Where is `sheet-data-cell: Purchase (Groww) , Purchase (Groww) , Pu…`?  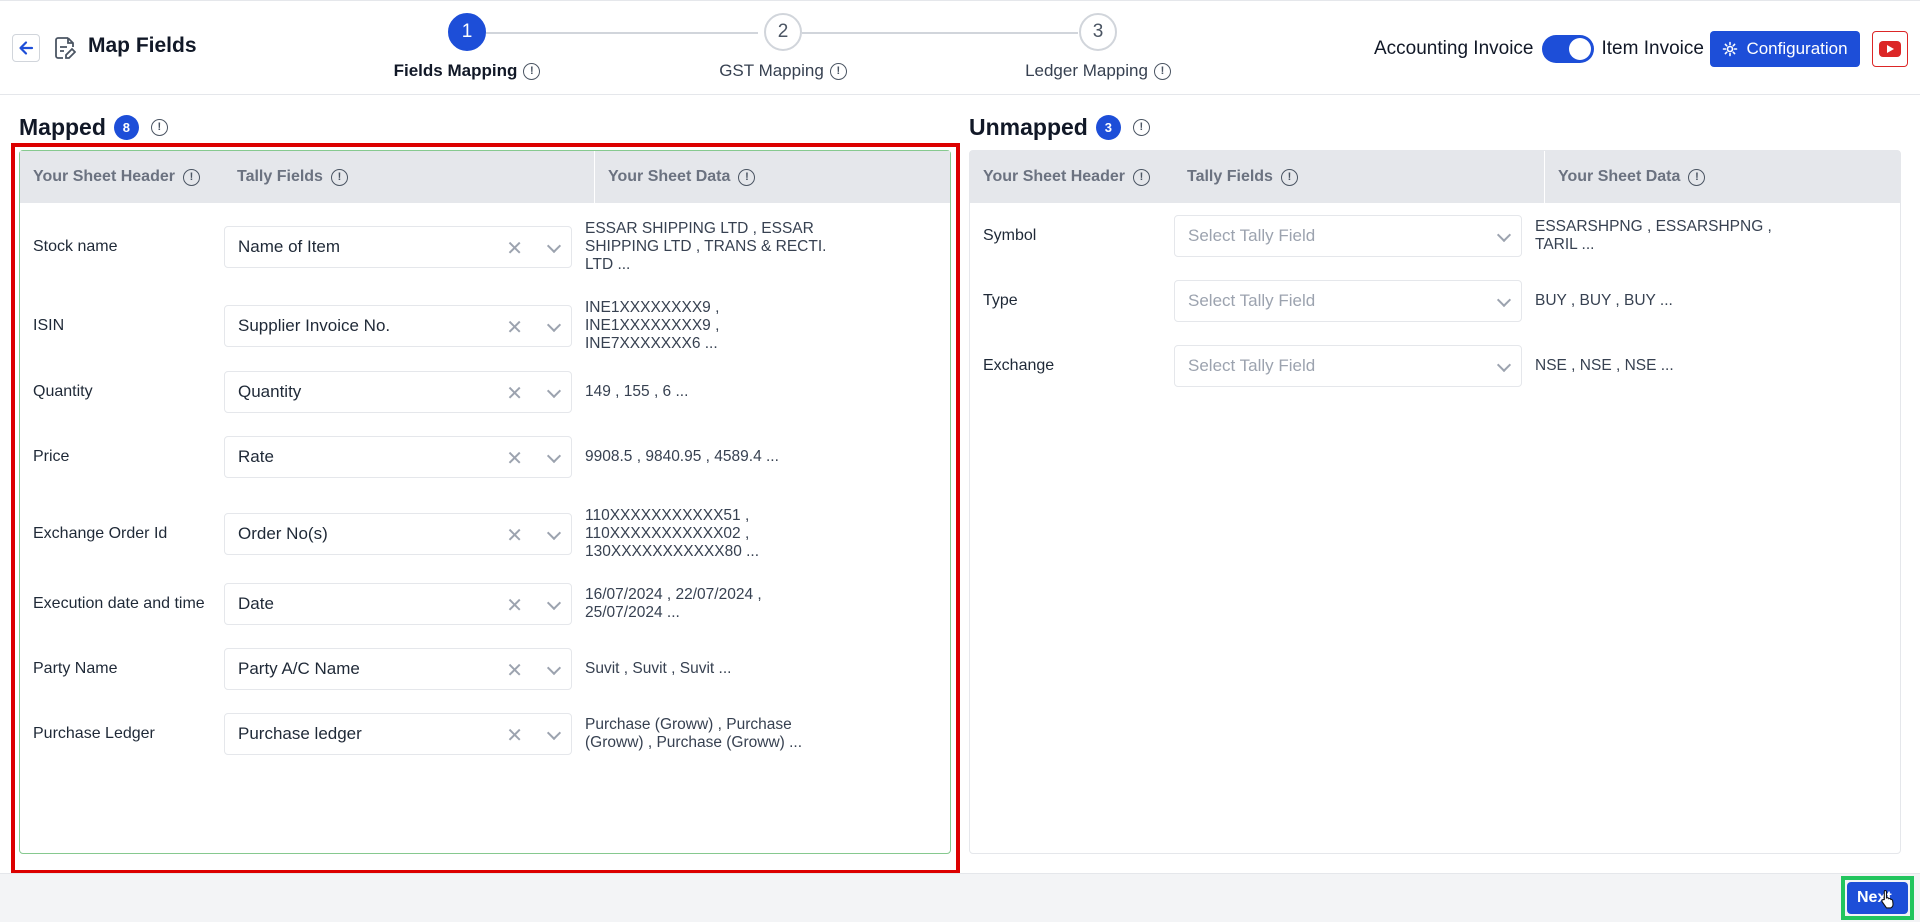
sheet-data-cell: Purchase (Groww) , Purchase (Groww) , Pu… is located at coordinates (694, 733).